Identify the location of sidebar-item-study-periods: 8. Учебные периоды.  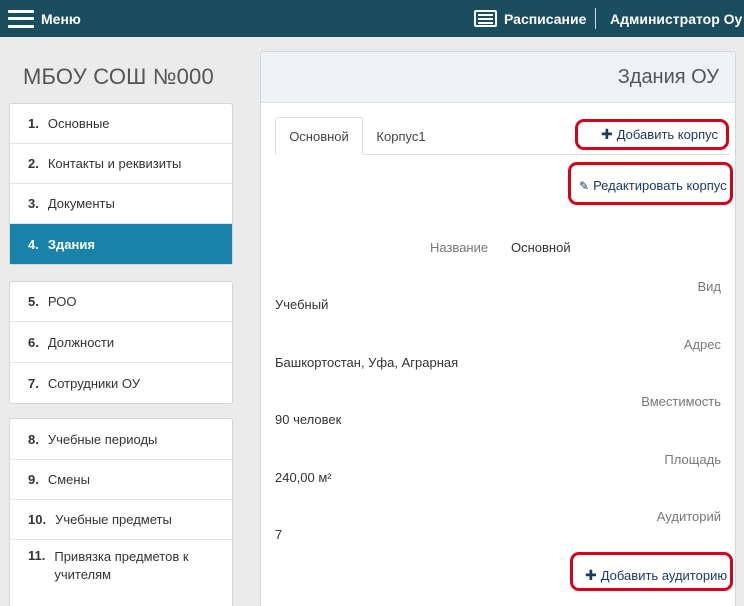
(121, 439).